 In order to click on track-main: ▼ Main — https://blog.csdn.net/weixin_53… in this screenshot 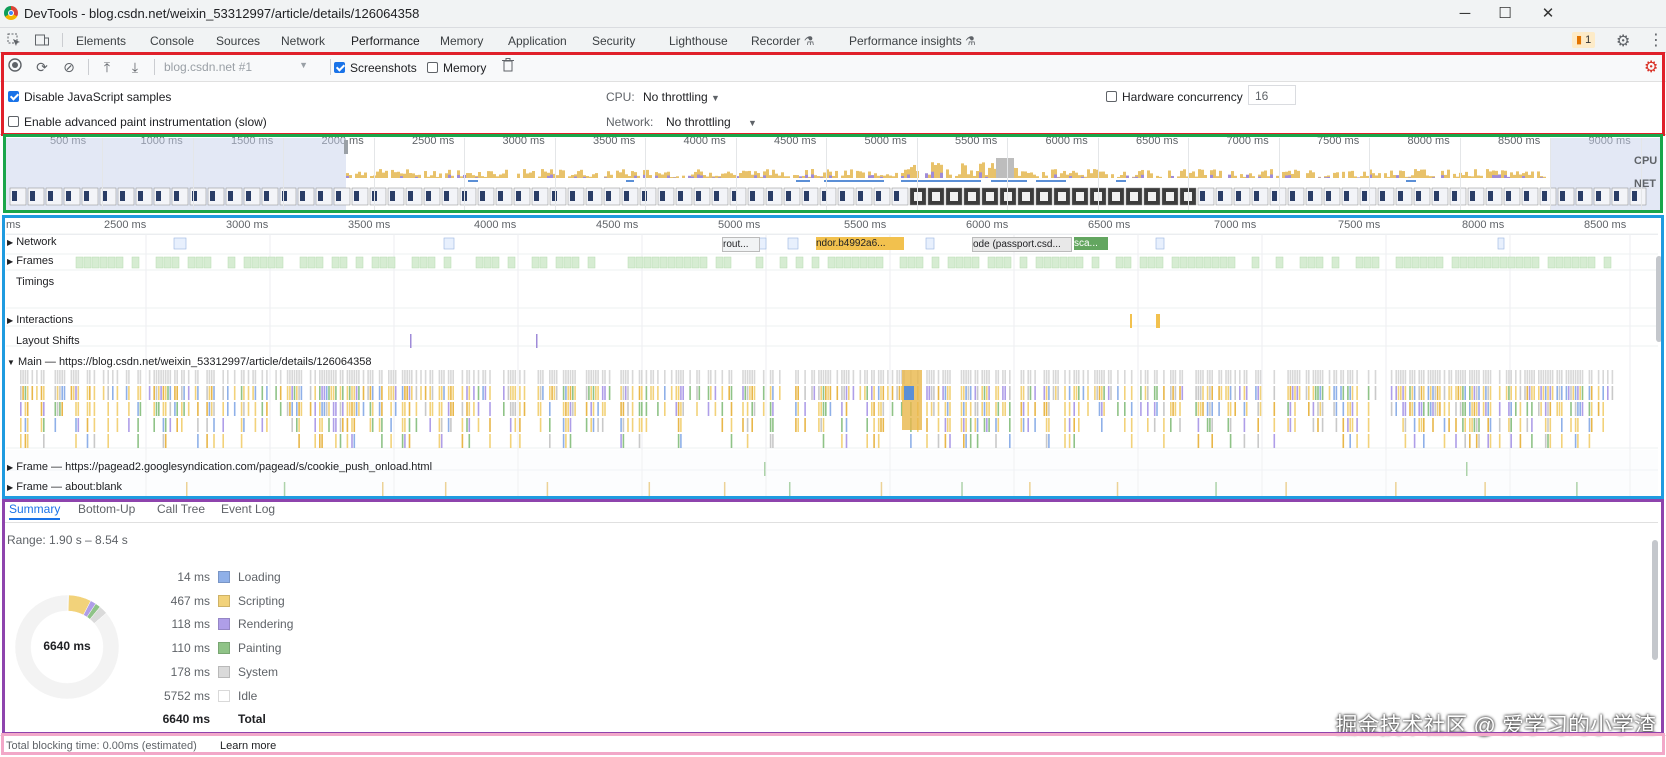, I will do `click(193, 362)`.